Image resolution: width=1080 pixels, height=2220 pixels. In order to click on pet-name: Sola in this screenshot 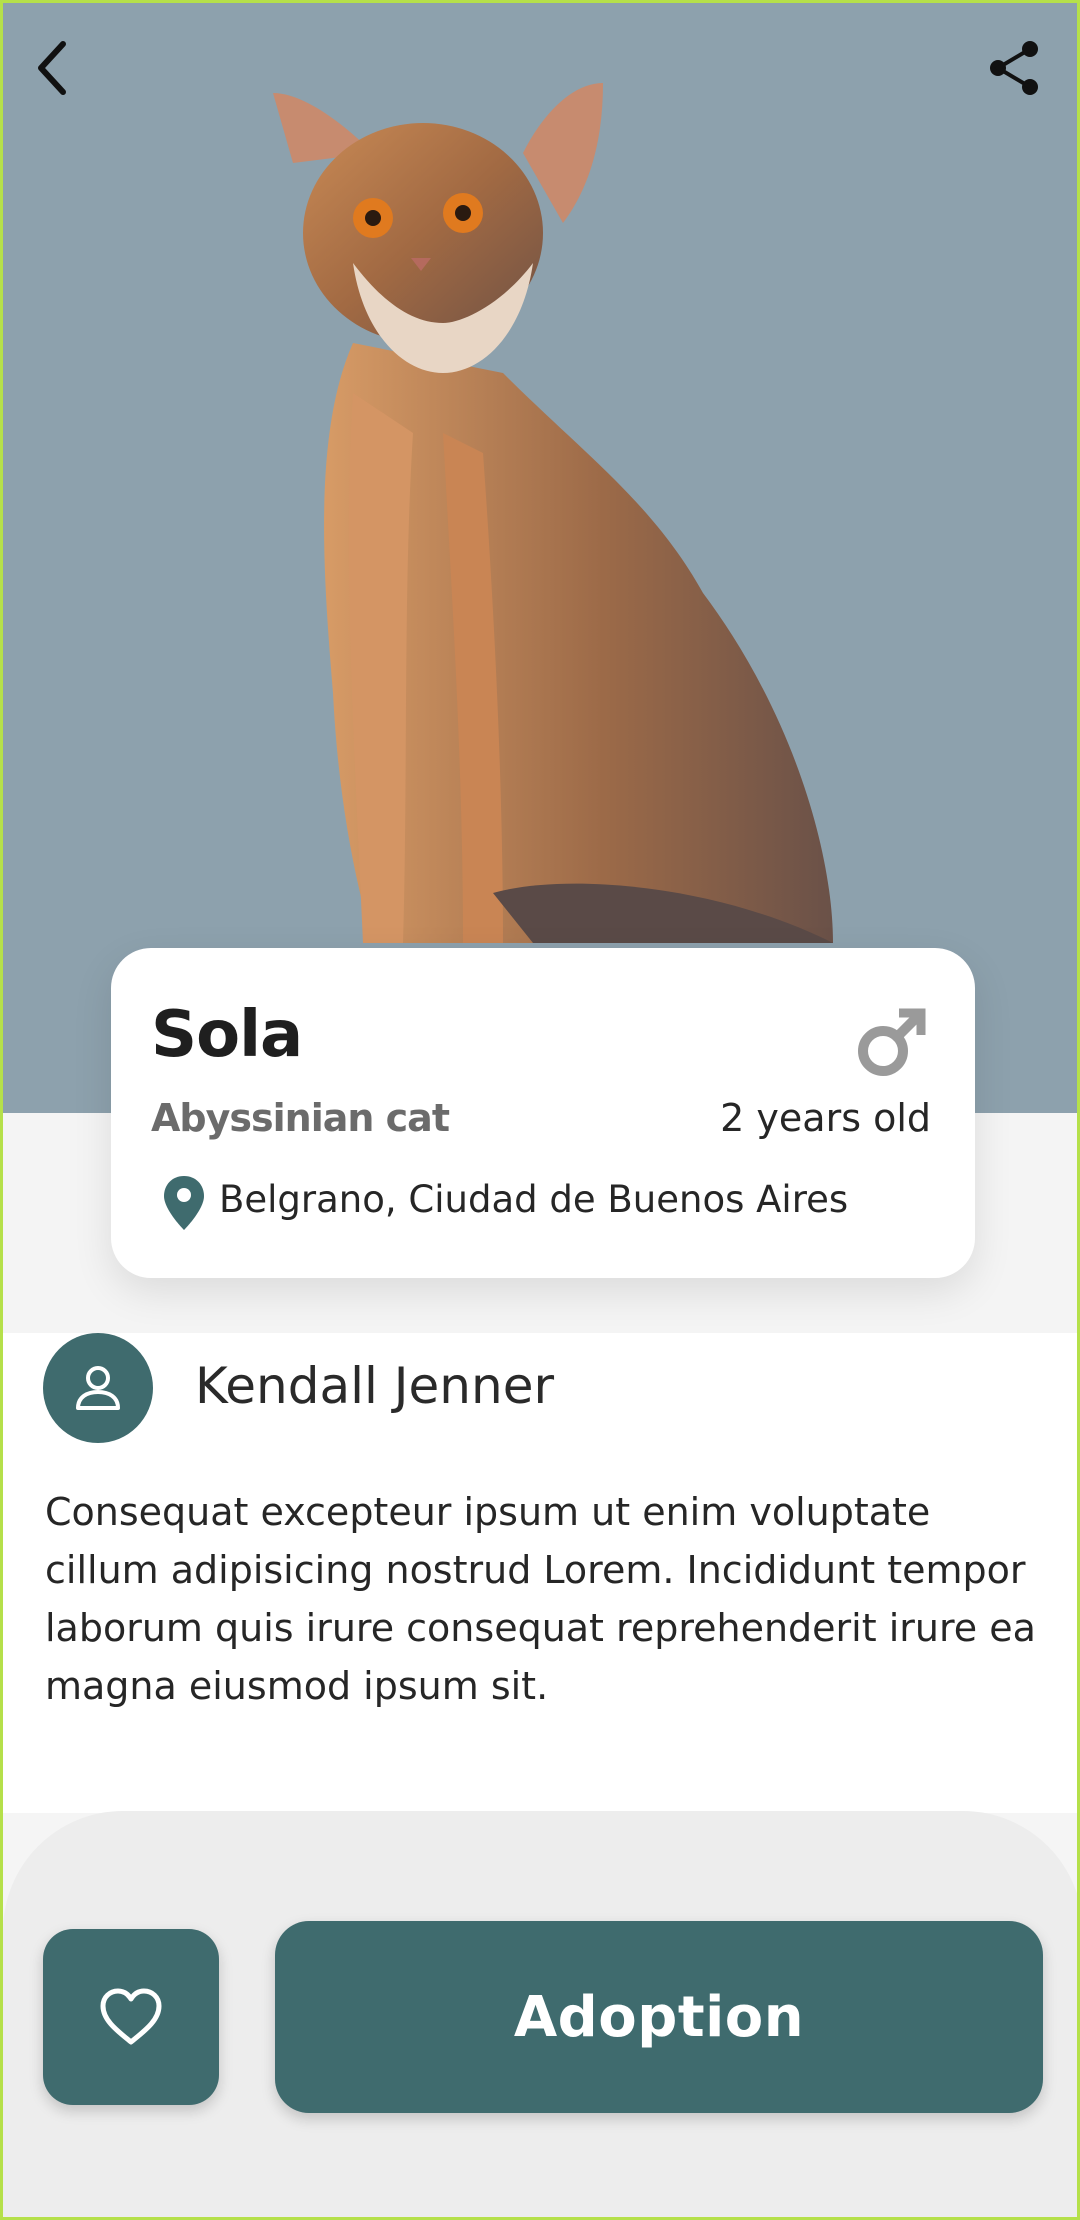, I will do `click(227, 1035)`.